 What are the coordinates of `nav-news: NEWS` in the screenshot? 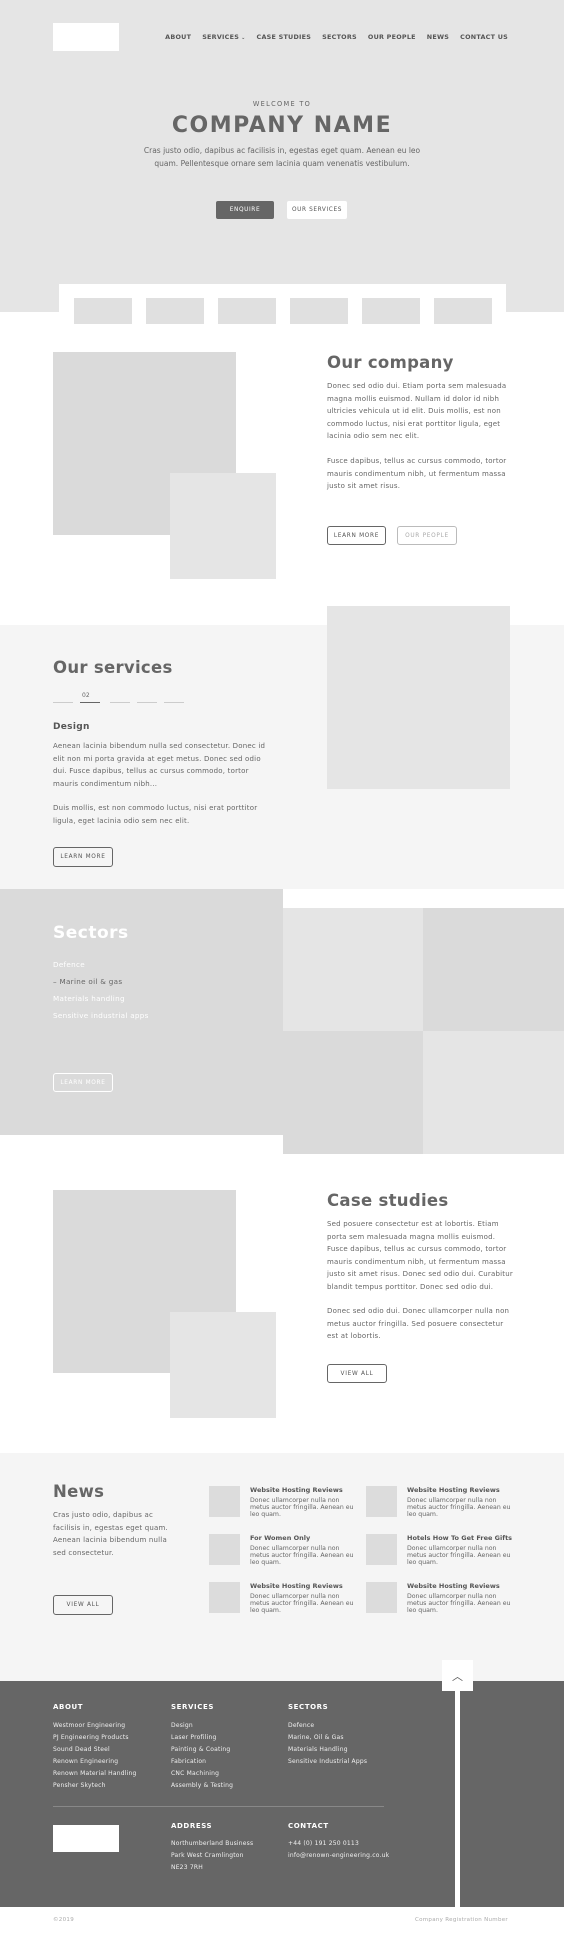 It's located at (438, 37).